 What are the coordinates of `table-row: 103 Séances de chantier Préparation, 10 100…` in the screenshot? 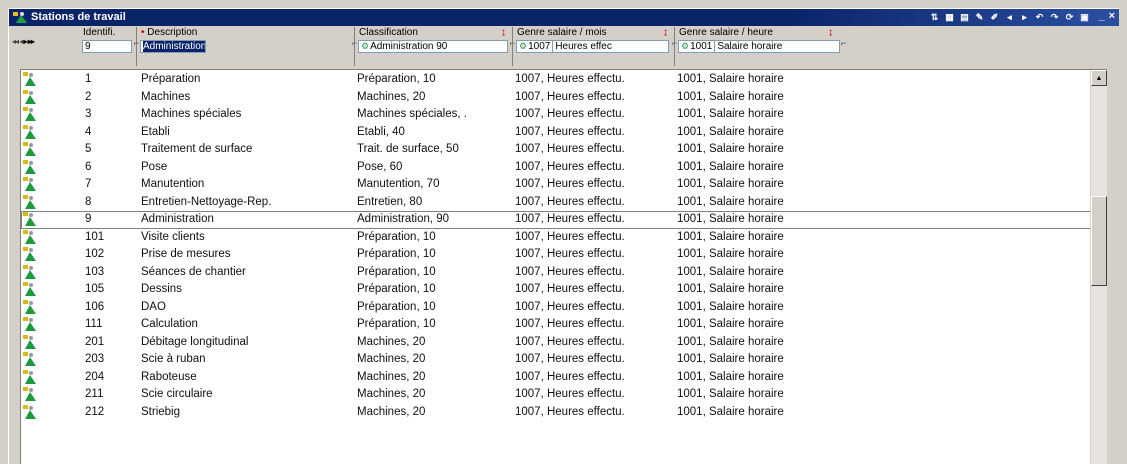 It's located at (556, 273).